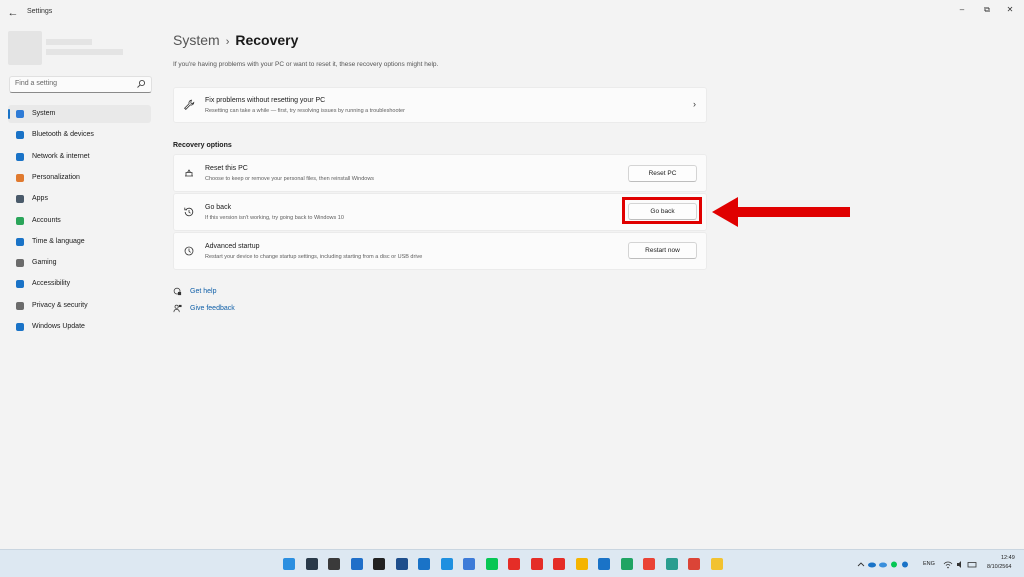 The height and width of the screenshot is (577, 1024). Describe the element at coordinates (424, 564) in the screenshot. I see `mail-icon` at that location.